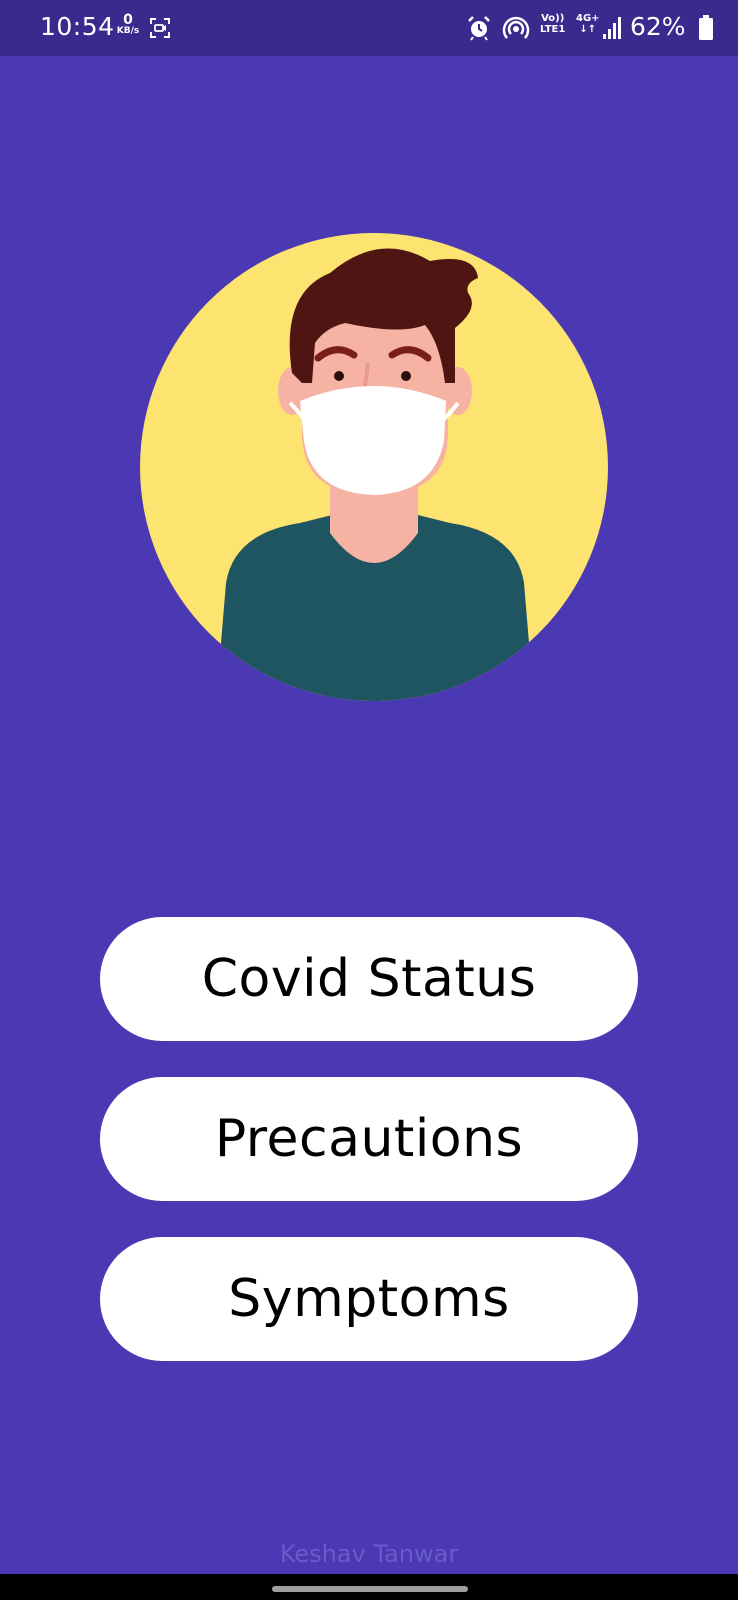 The width and height of the screenshot is (738, 1600). What do you see at coordinates (128, 20) in the screenshot?
I see `data-speed-value: 0` at bounding box center [128, 20].